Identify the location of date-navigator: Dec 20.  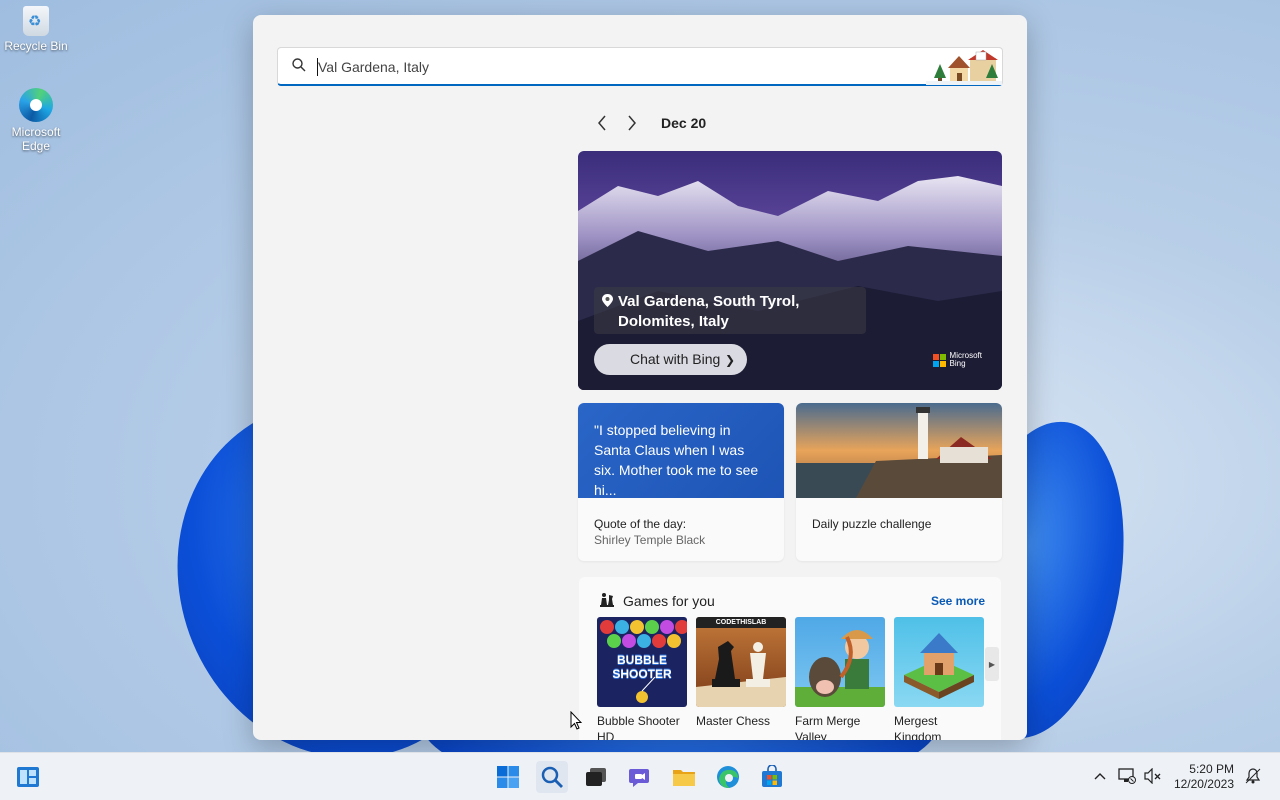
(646, 123).